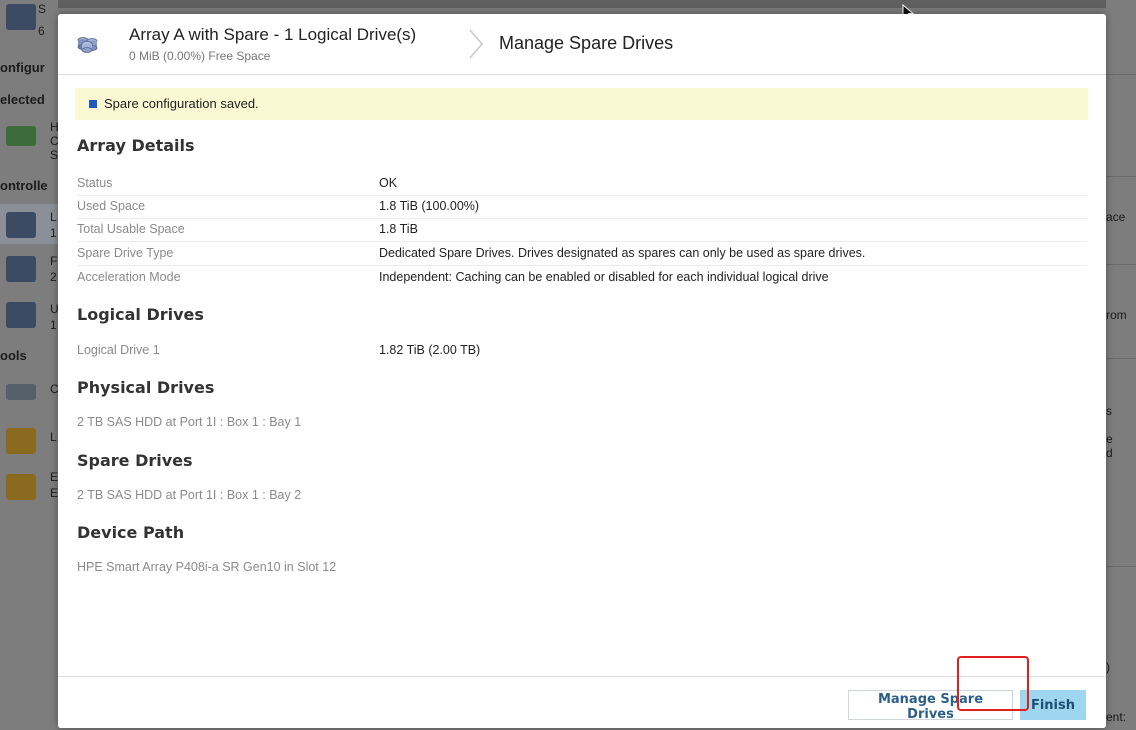 Image resolution: width=1136 pixels, height=730 pixels. I want to click on server-icon, so click(21, 17).